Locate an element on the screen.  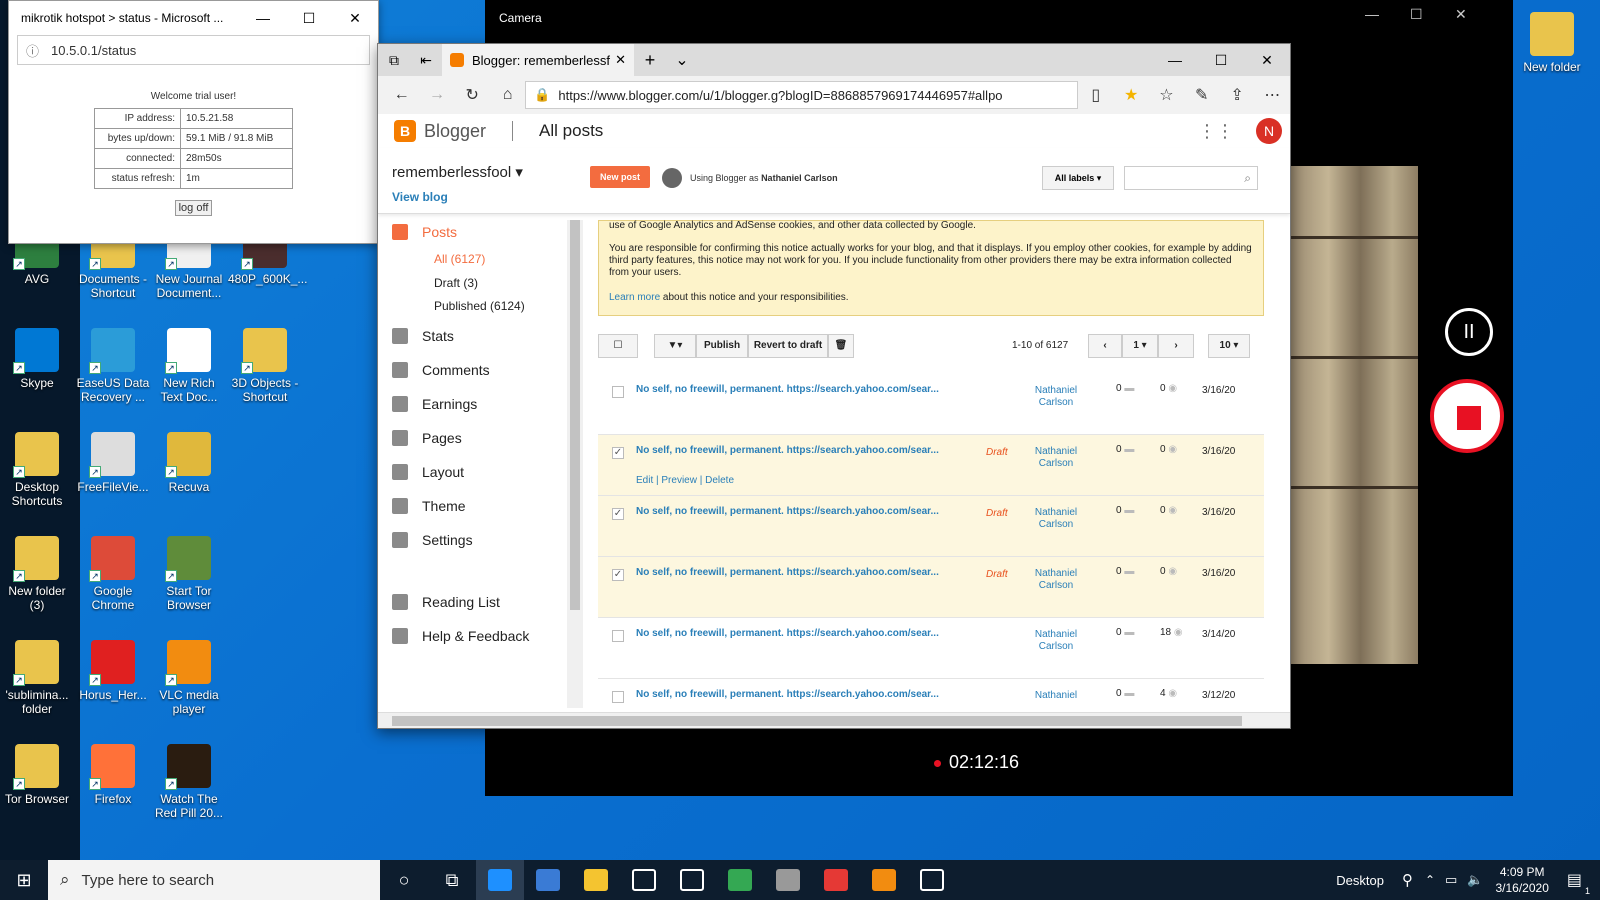
label-tag-dropdown: ▼▾ is located at coordinates (675, 346).